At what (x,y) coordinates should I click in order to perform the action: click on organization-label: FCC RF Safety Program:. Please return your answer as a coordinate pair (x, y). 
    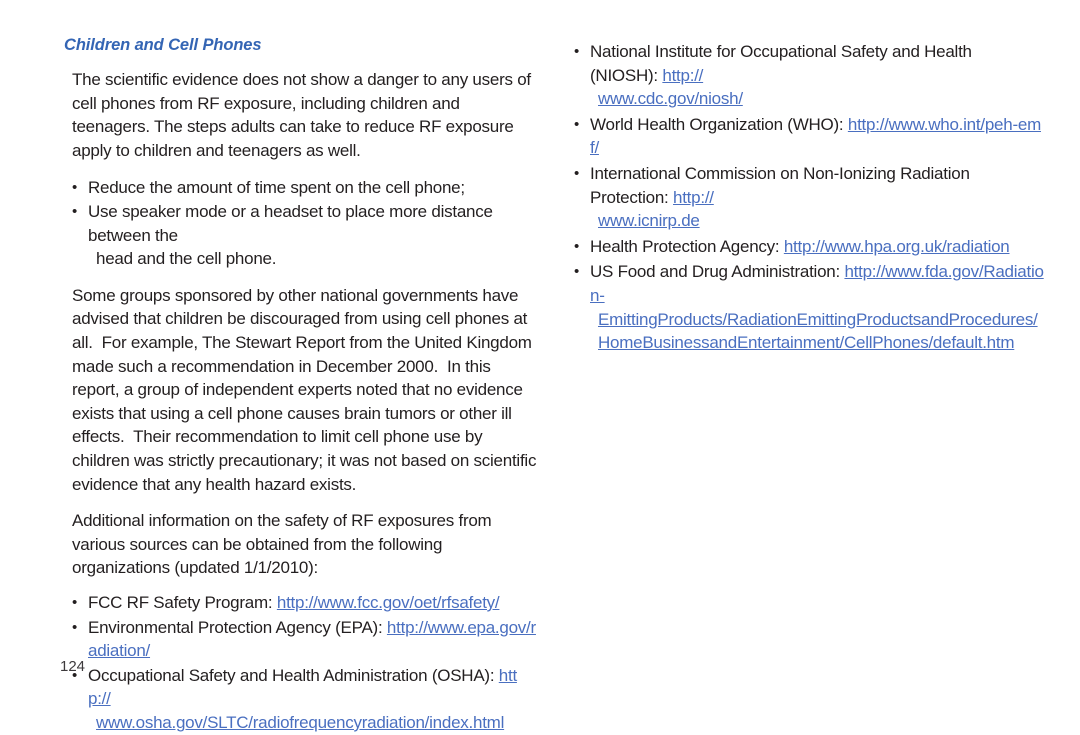
    Looking at the image, I should click on (182, 603).